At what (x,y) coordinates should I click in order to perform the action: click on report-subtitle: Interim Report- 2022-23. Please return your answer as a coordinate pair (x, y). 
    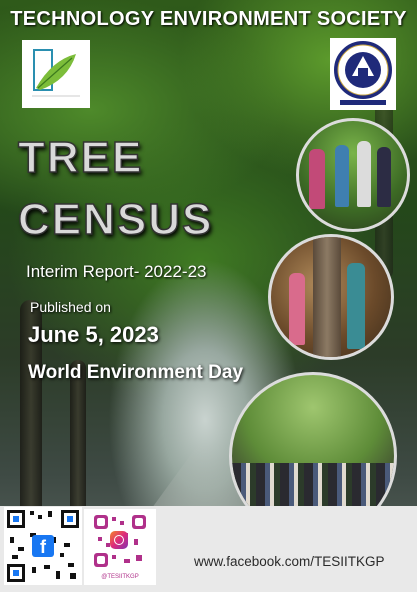
    Looking at the image, I should click on (116, 271).